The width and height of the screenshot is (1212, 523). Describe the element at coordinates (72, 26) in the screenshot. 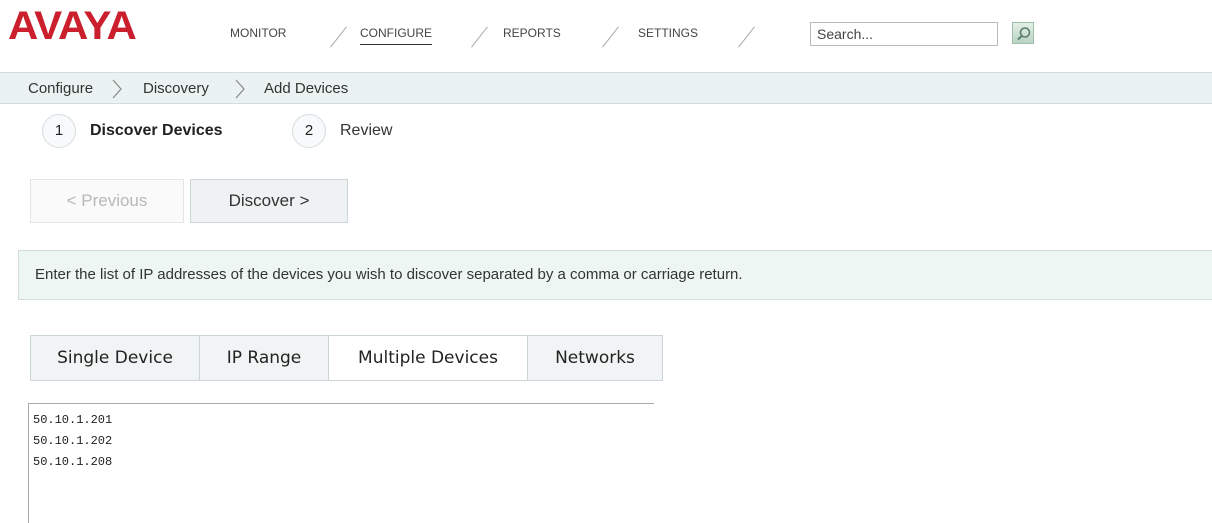

I see `avaya-logo: AVAYA` at that location.